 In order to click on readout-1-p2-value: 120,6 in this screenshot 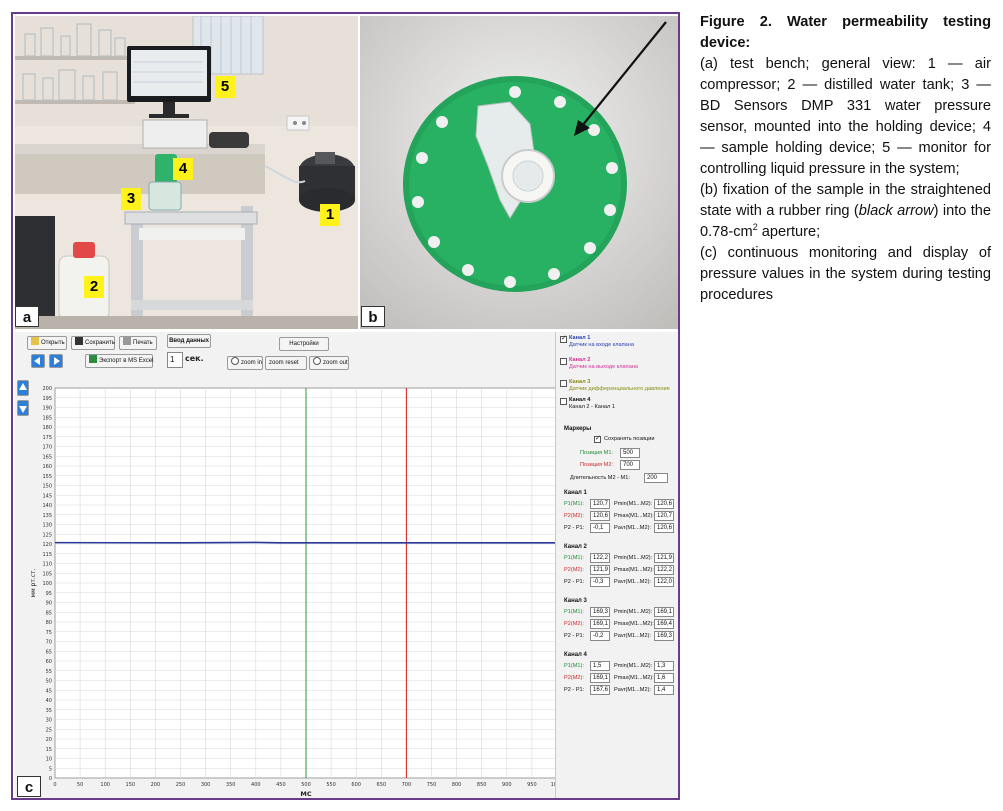, I will do `click(600, 516)`.